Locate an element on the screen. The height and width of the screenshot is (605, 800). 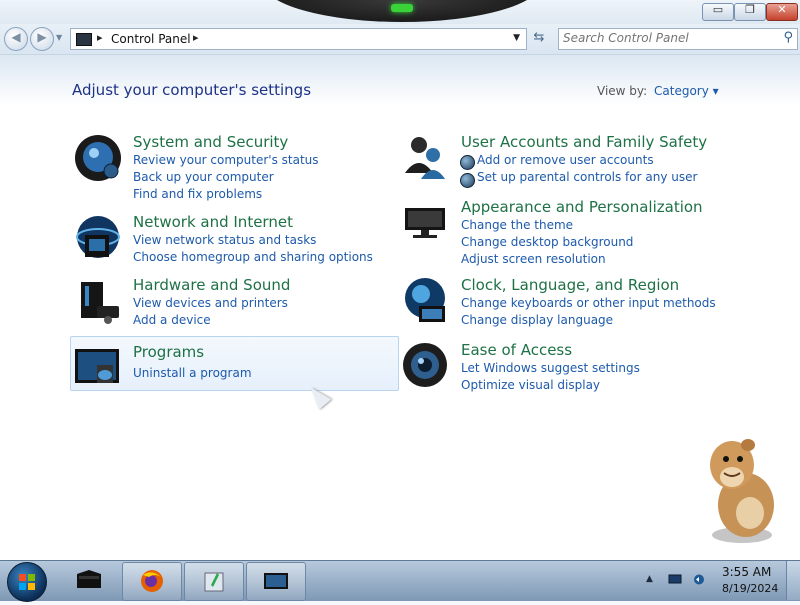
back-arrow-icon: ◀ is located at coordinates (16, 37).